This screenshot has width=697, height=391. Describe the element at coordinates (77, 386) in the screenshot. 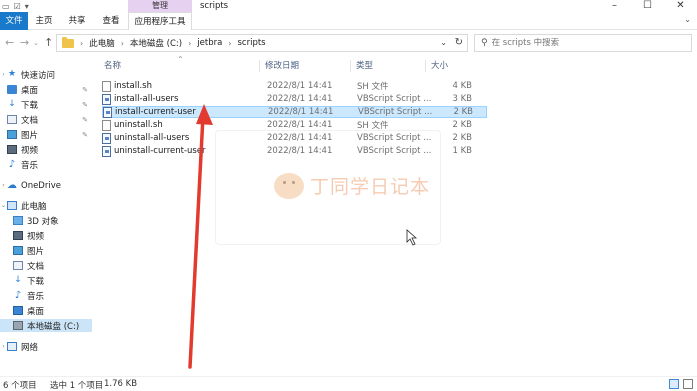

I see `status-selected: 选中 1 个项目` at that location.